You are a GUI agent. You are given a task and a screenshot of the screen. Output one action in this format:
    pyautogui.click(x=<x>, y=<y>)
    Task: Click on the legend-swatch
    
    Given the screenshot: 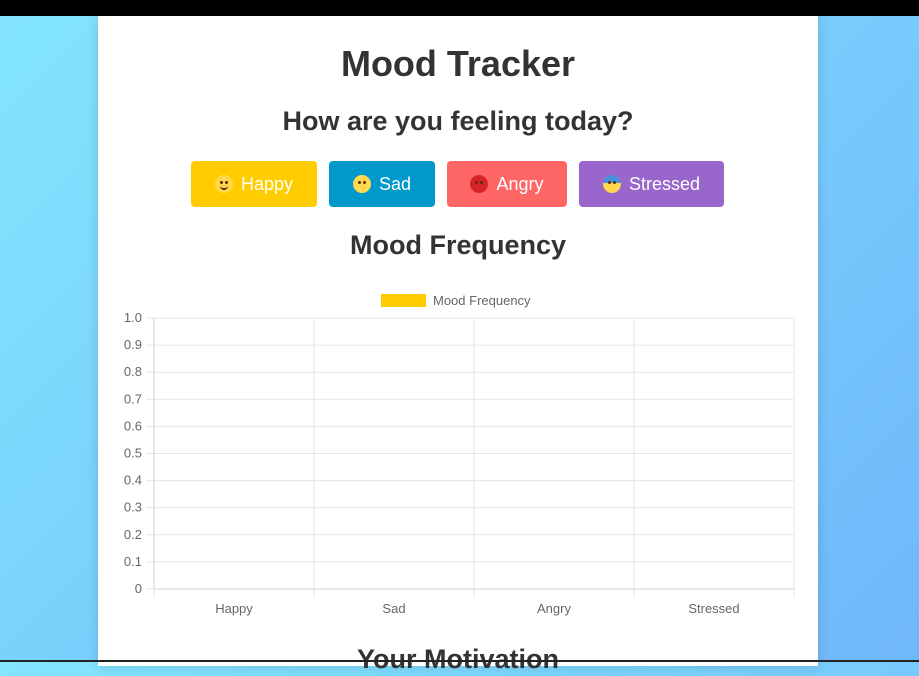 What is the action you would take?
    pyautogui.click(x=403, y=300)
    